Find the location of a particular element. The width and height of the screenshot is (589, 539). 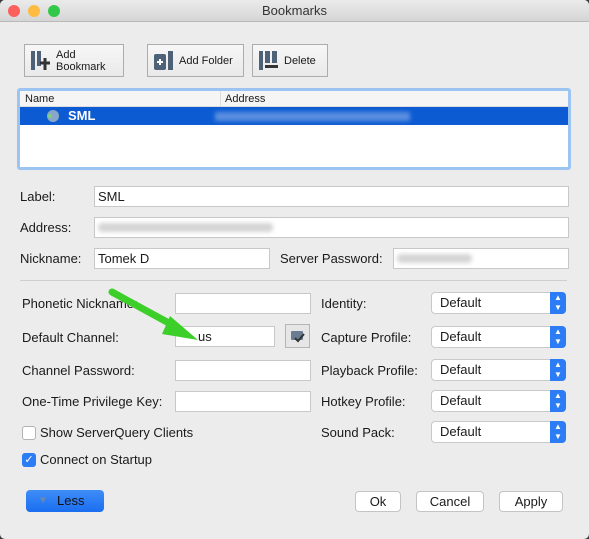

list-header: Name Address is located at coordinates (294, 99).